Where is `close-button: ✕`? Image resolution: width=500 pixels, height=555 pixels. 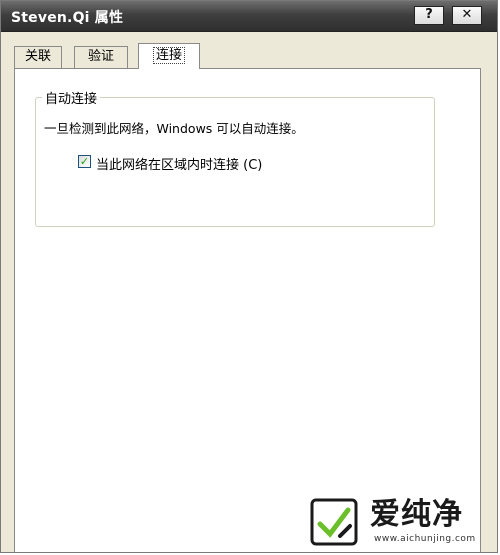
close-button: ✕ is located at coordinates (467, 15).